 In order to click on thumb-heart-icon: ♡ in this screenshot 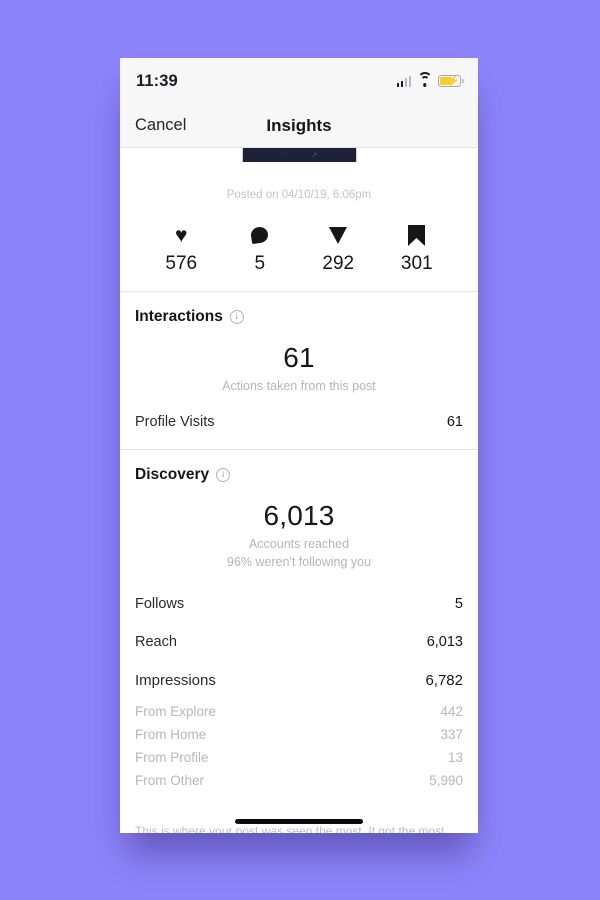, I will do `click(284, 154)`.